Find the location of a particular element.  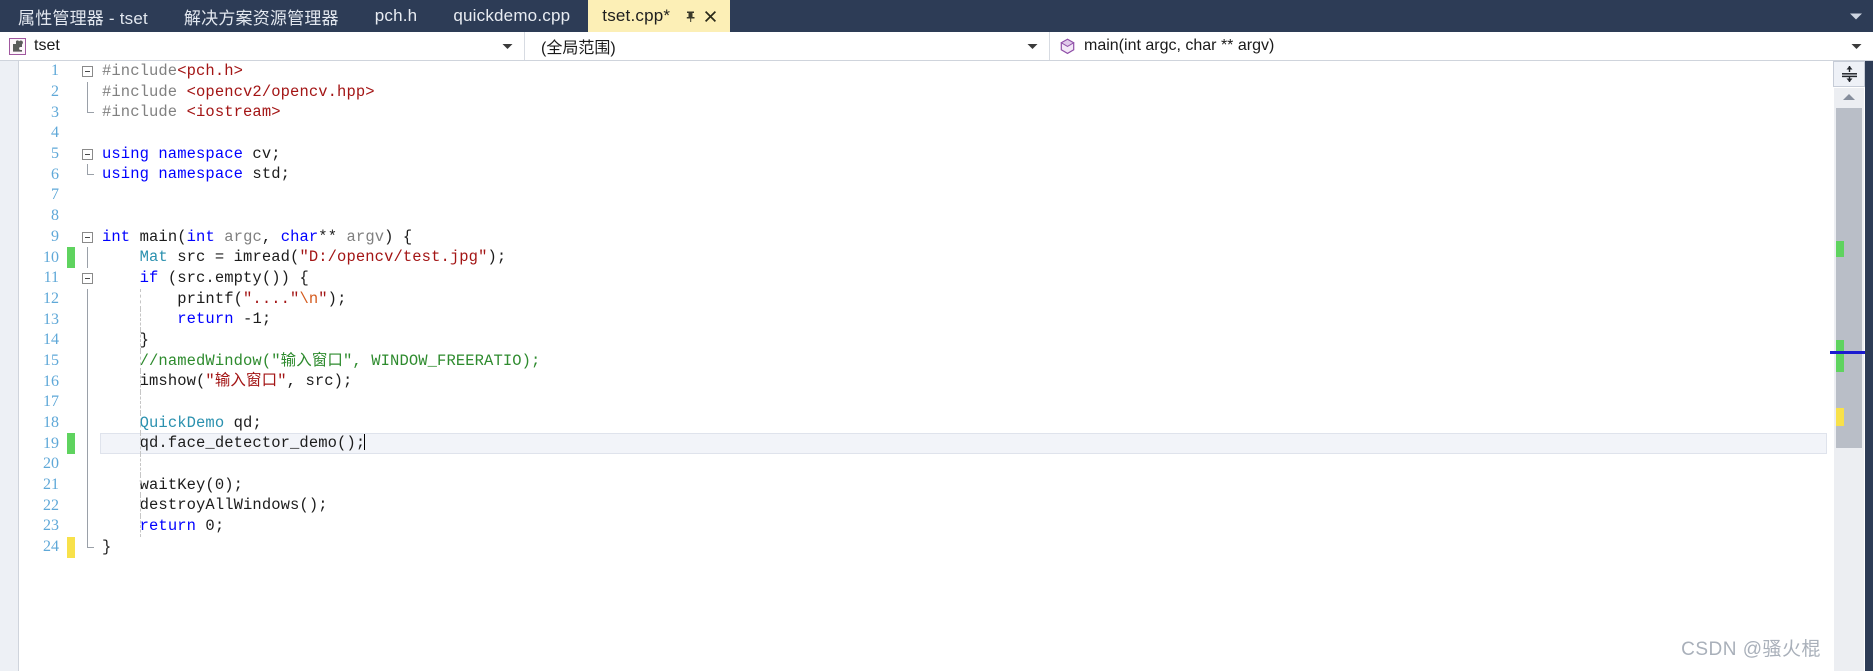

code-text: waitKey(0); is located at coordinates (963, 485).